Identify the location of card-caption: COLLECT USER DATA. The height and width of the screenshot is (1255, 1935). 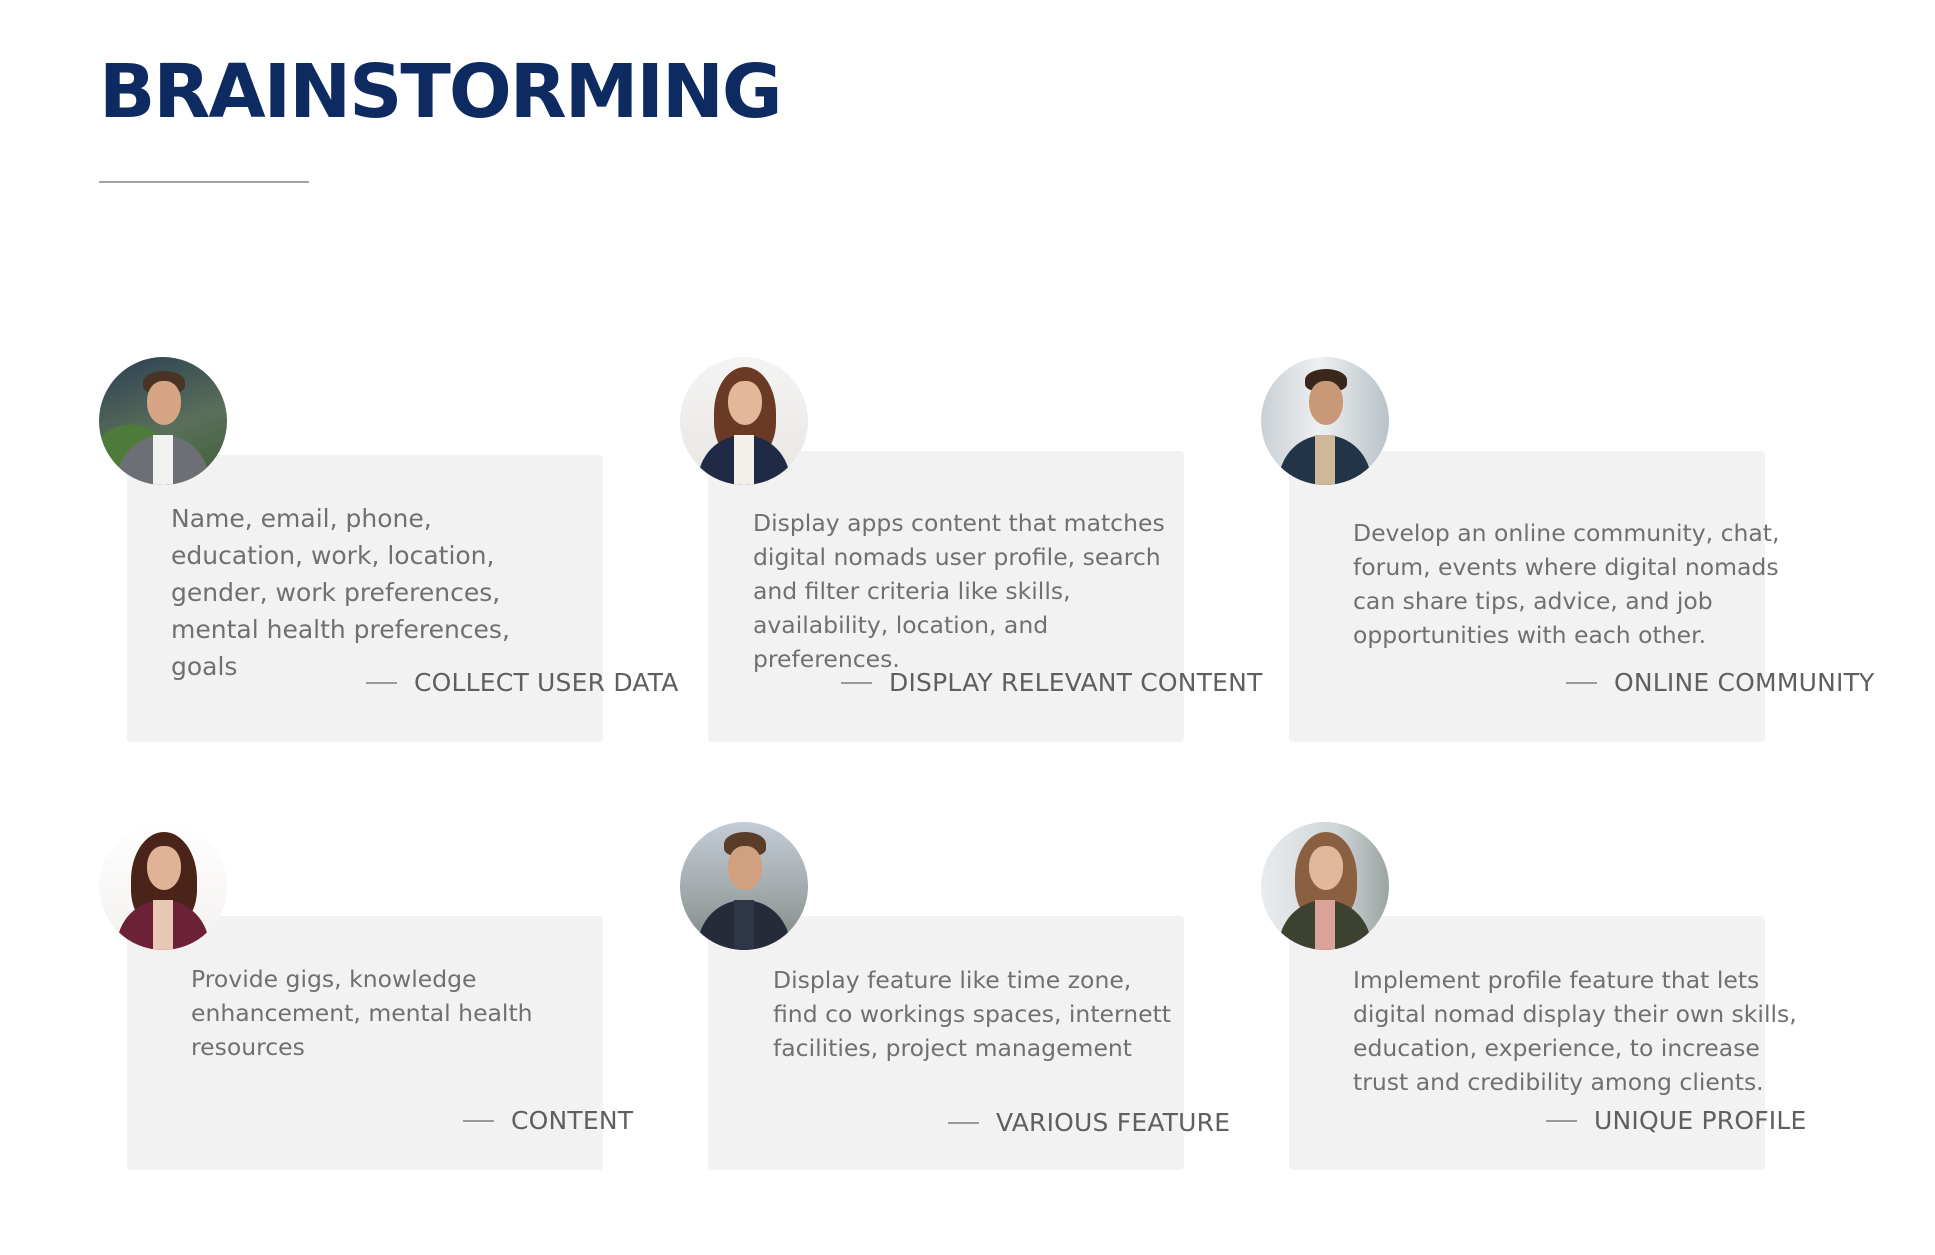
(522, 682).